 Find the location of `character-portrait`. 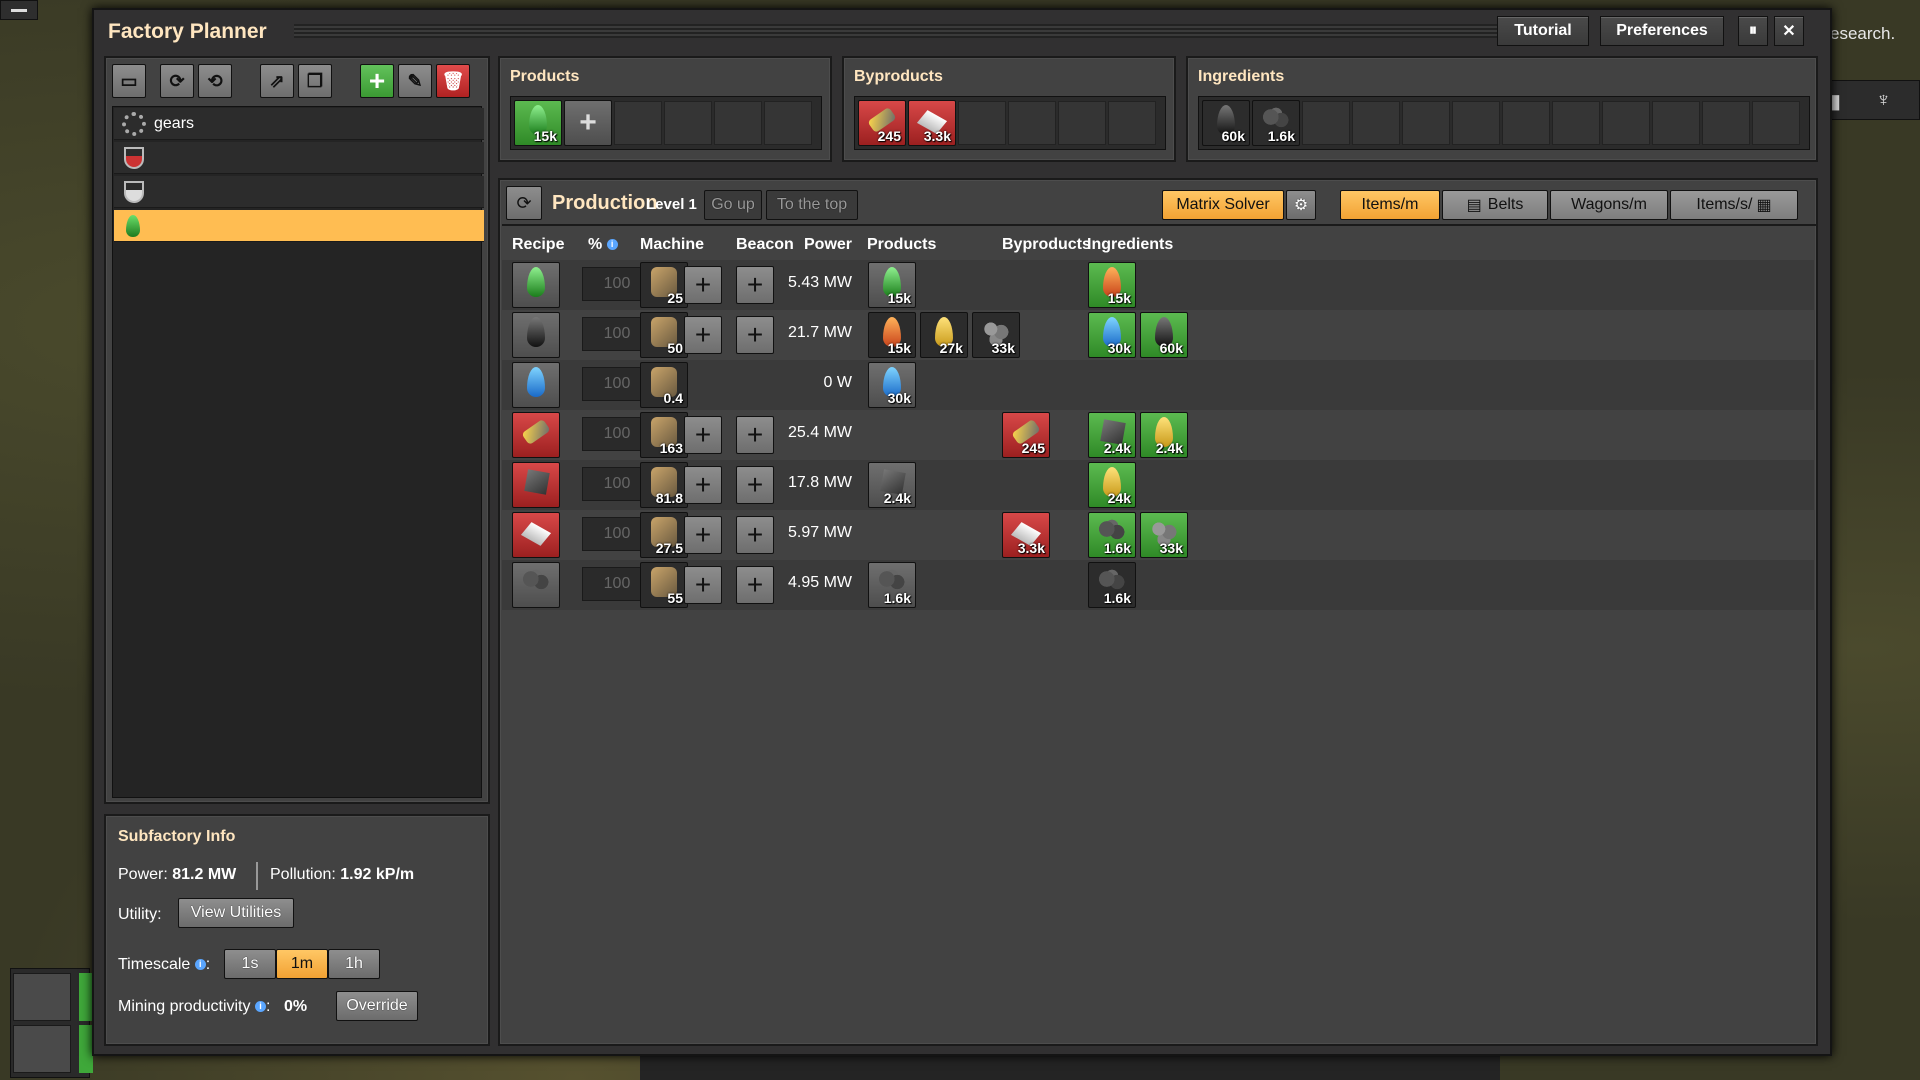

character-portrait is located at coordinates (42, 997).